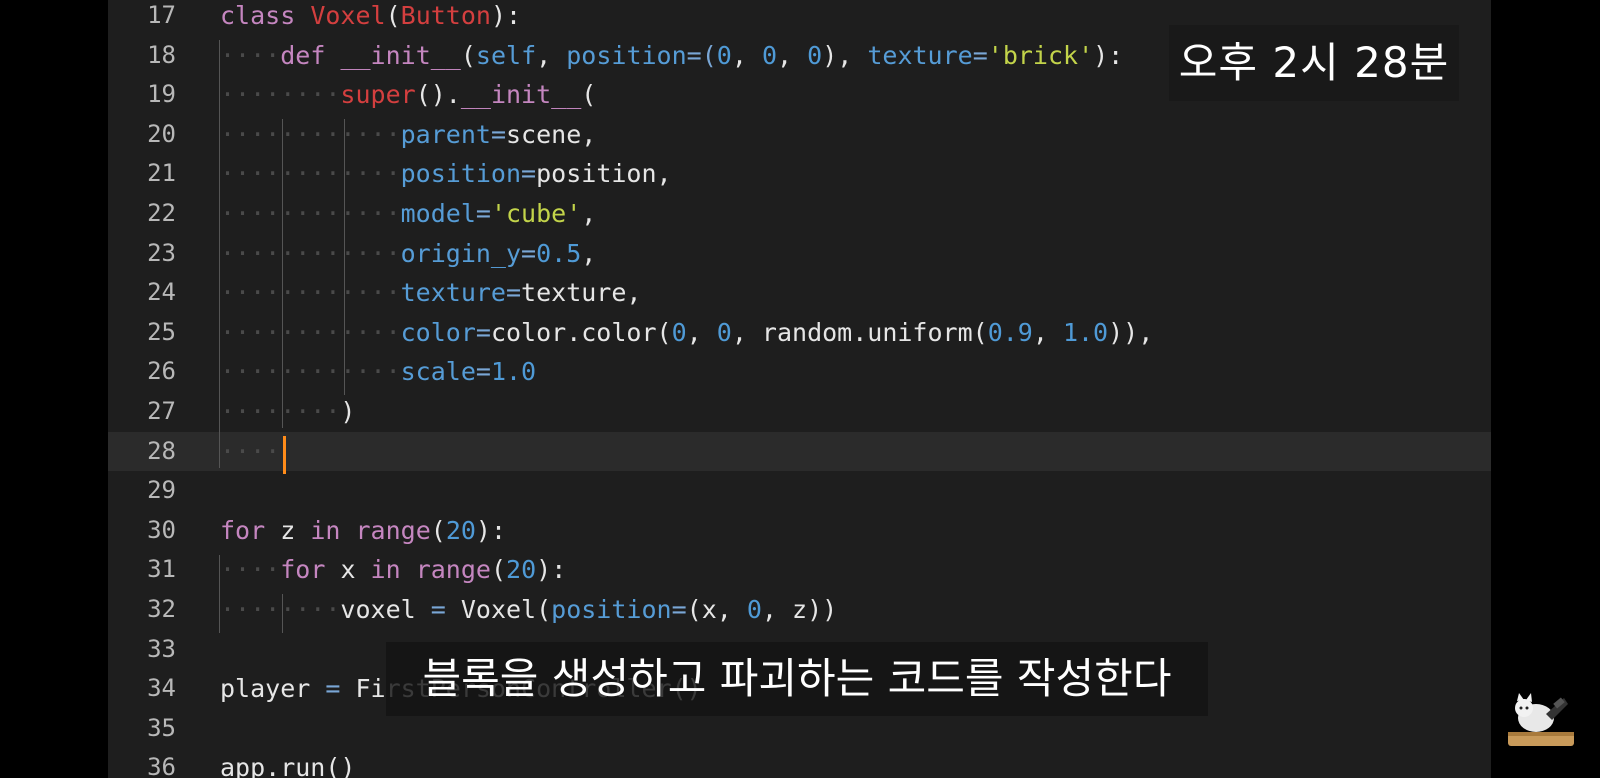 This screenshot has width=1600, height=778. What do you see at coordinates (265, 15) in the screenshot?
I see `code-token: class` at bounding box center [265, 15].